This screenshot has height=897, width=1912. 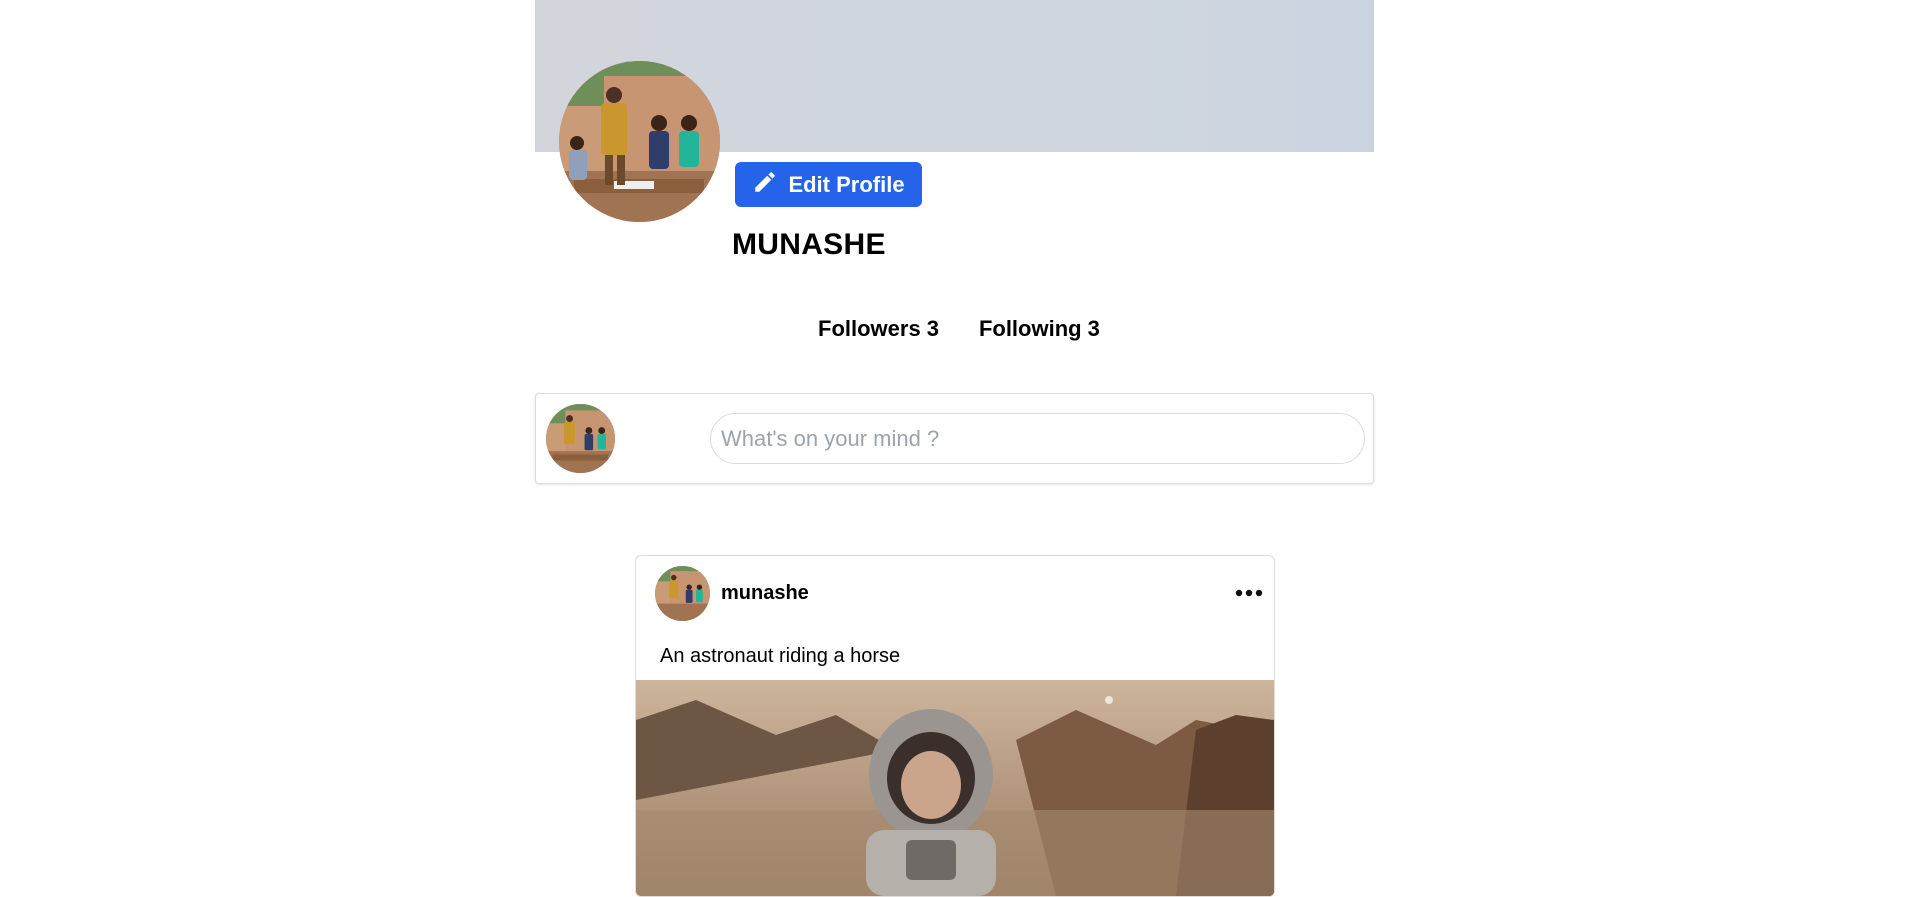 I want to click on post-card: munashe An astronaut riding a horse, so click(x=955, y=726).